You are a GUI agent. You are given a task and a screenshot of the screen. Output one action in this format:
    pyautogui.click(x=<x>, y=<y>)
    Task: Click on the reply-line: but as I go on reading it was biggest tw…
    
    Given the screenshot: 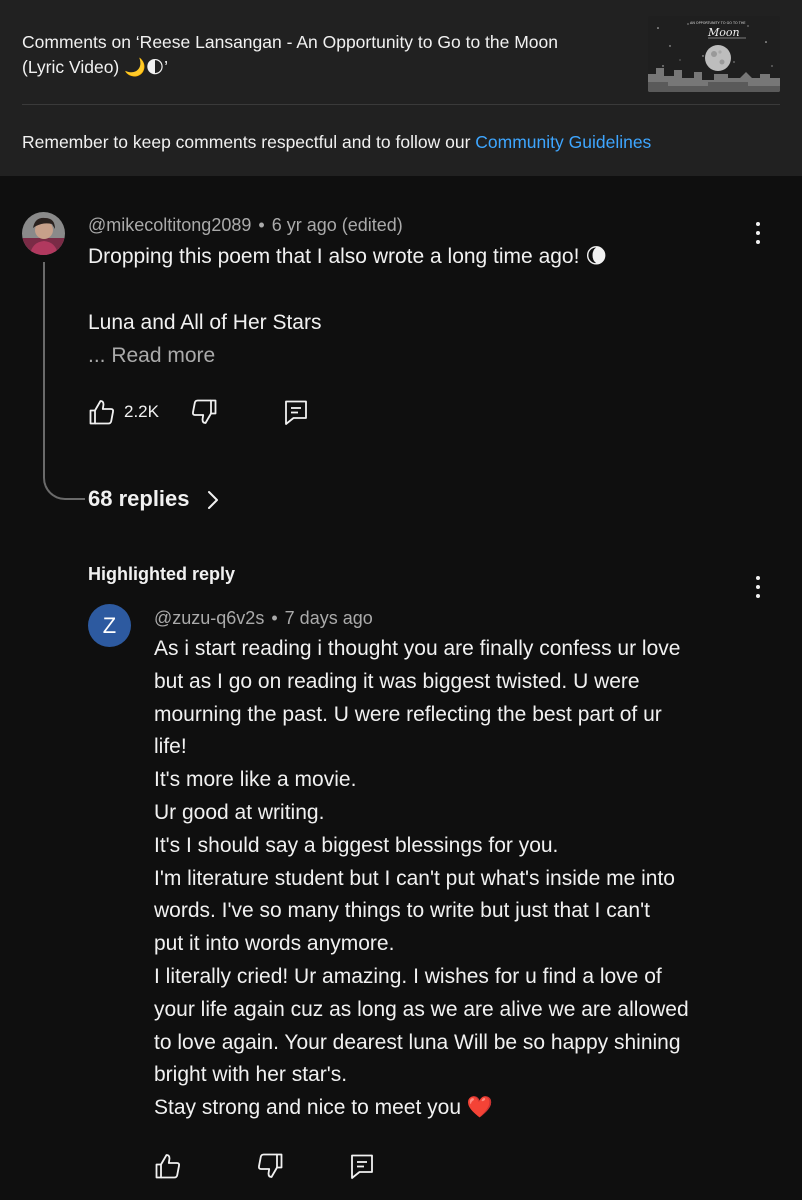 What is the action you would take?
    pyautogui.click(x=397, y=681)
    